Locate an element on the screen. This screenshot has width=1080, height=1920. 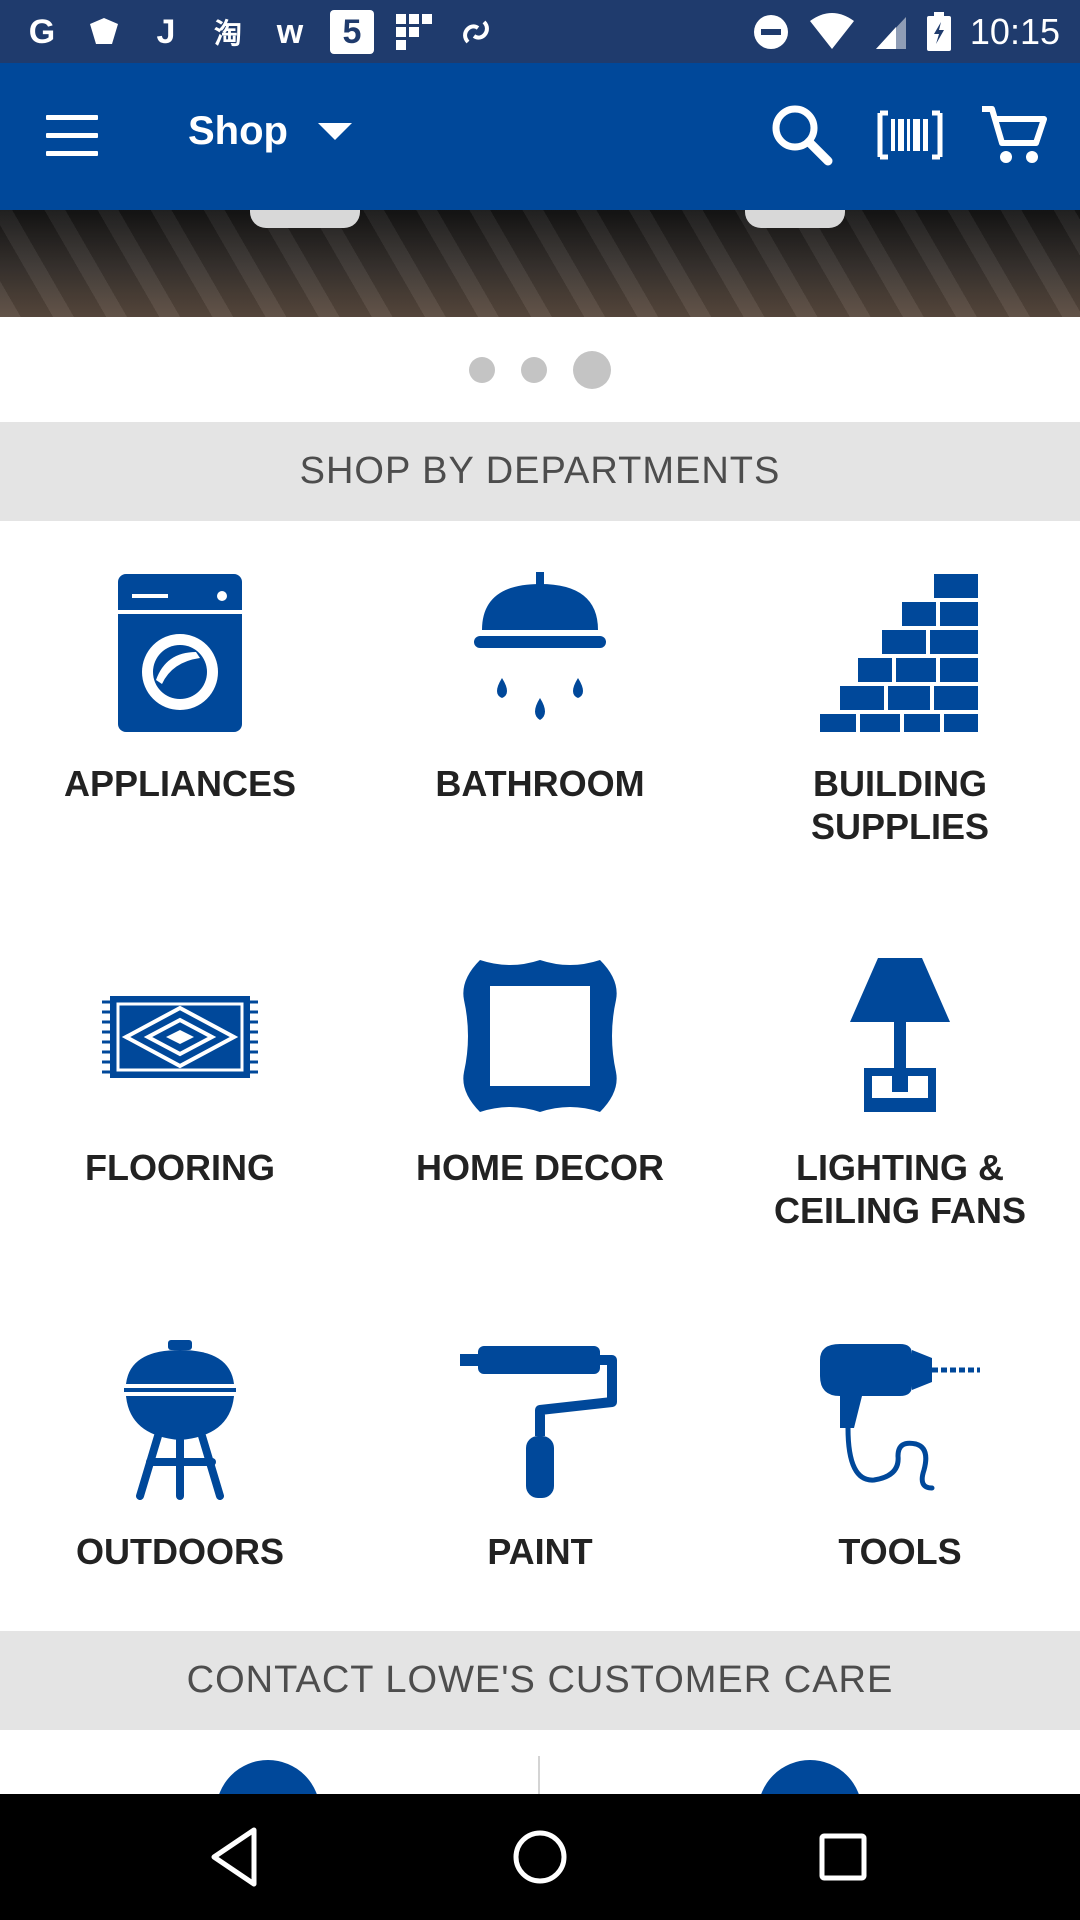
department-flooring: FLOORING is located at coordinates (180, 1098).